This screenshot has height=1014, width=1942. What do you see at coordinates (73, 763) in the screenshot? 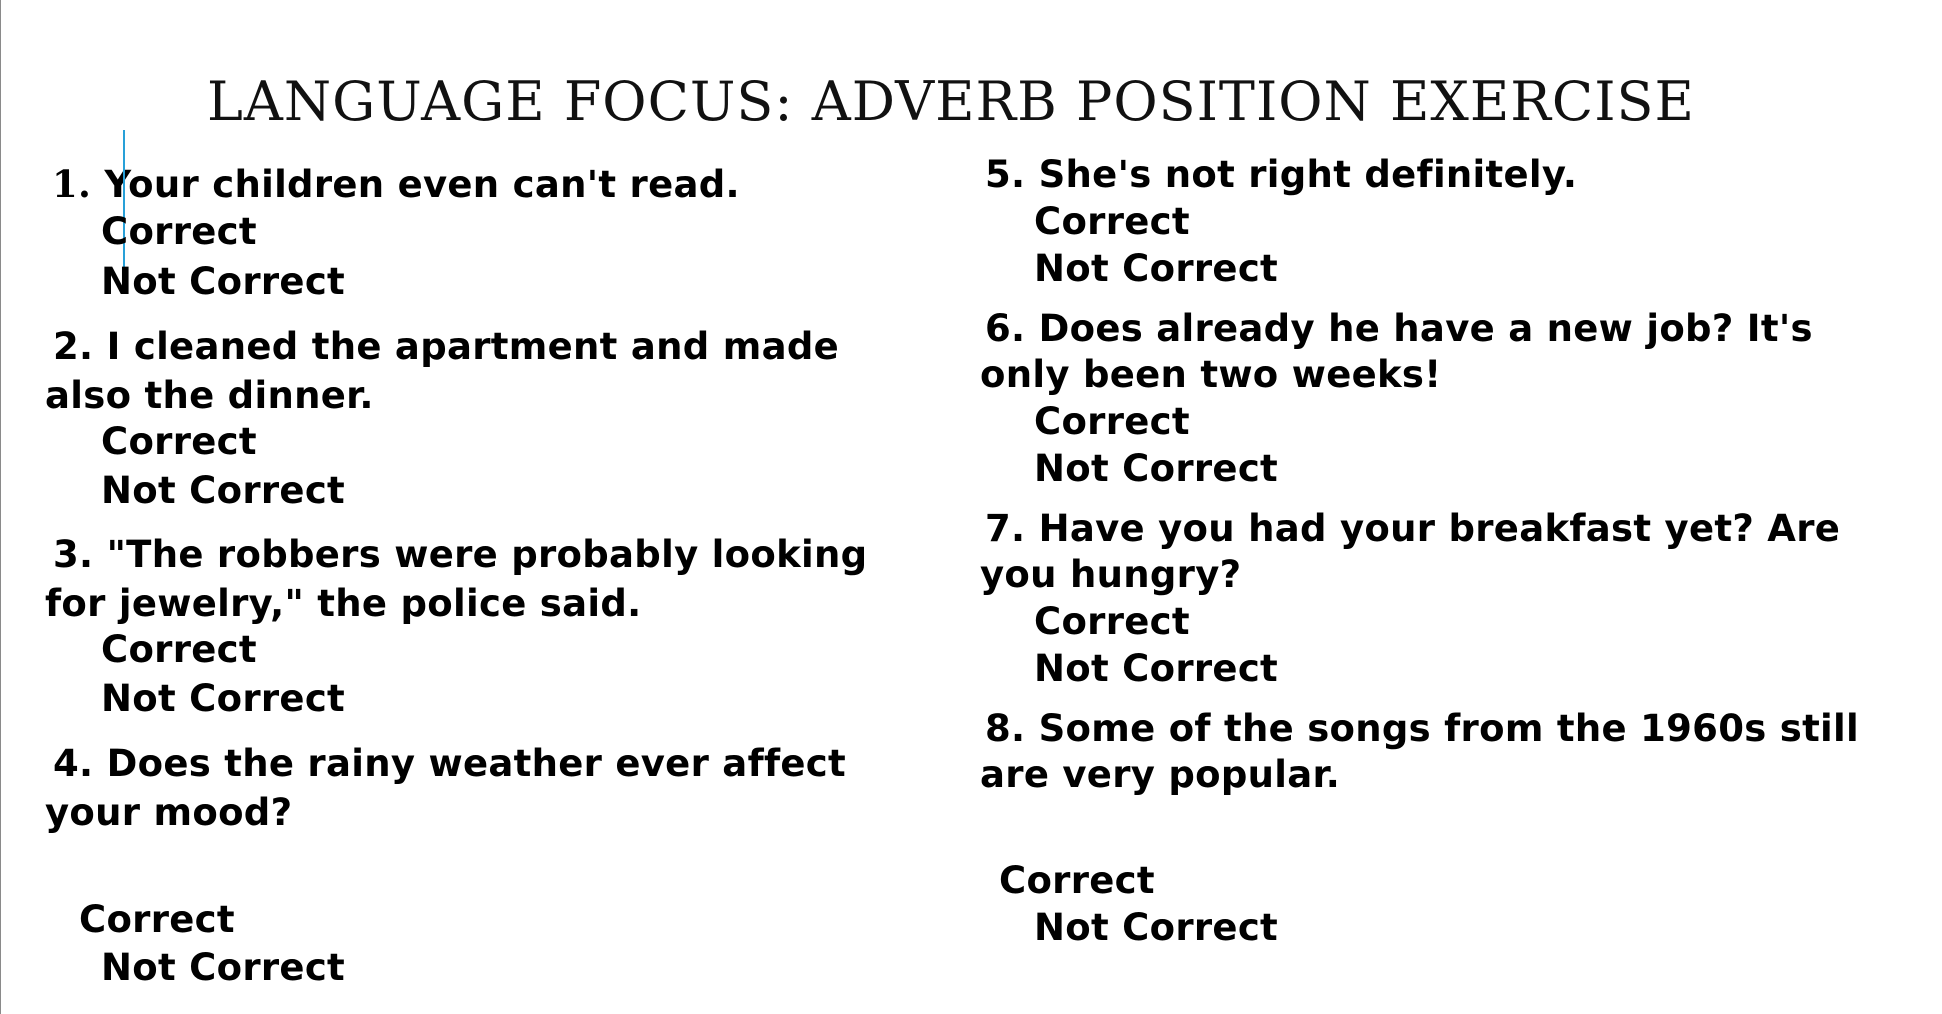
I see `question-4-number: 4.` at bounding box center [73, 763].